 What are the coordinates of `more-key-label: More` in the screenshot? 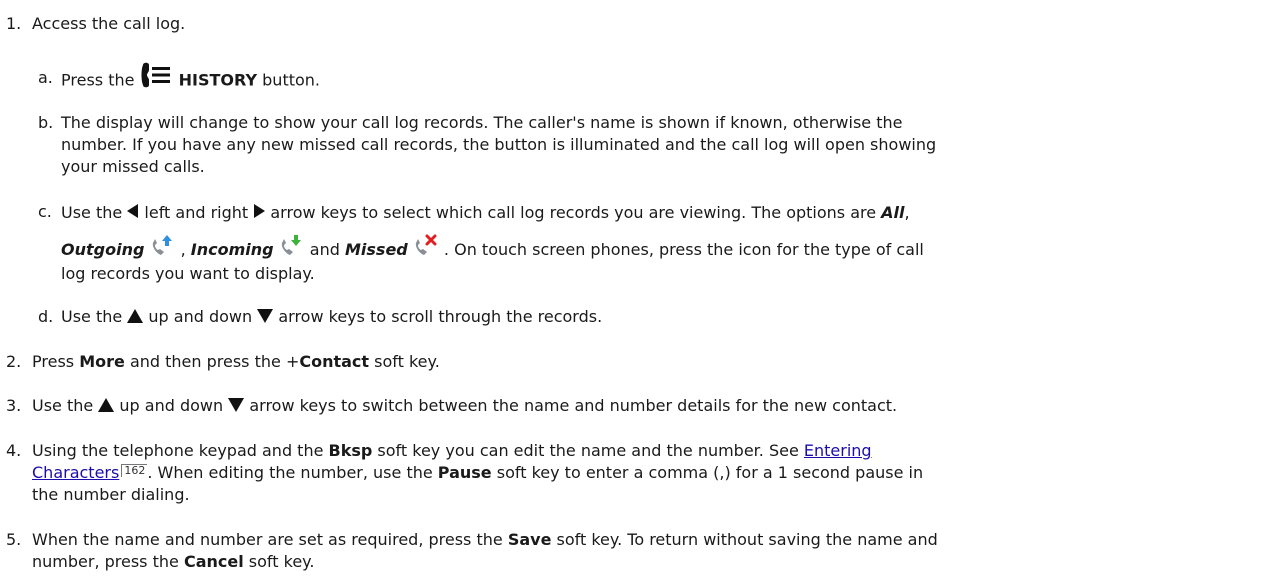 It's located at (102, 361).